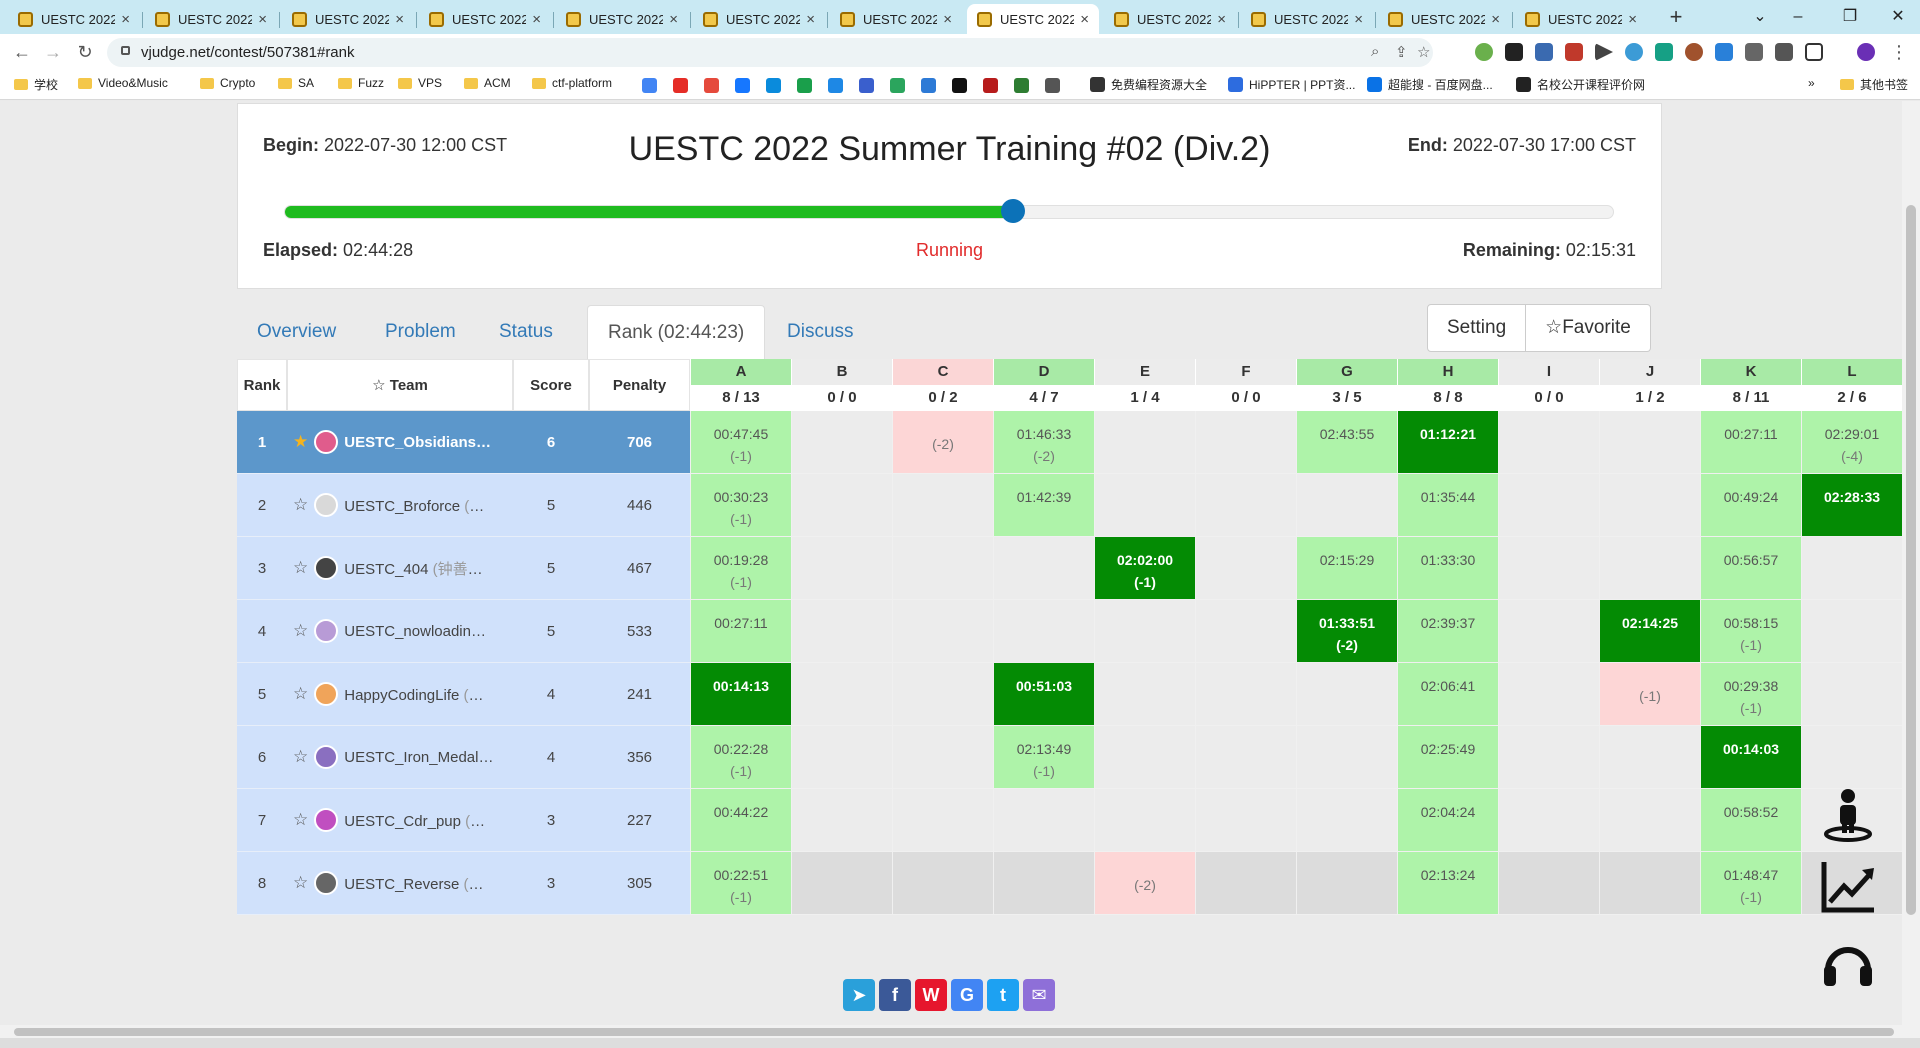 This screenshot has width=1920, height=1048. I want to click on penalty-header: Penalty, so click(639, 385).